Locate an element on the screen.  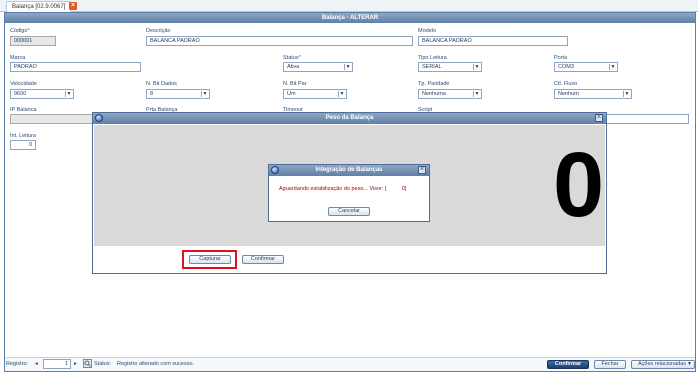
ip-field is located at coordinates (55, 119).